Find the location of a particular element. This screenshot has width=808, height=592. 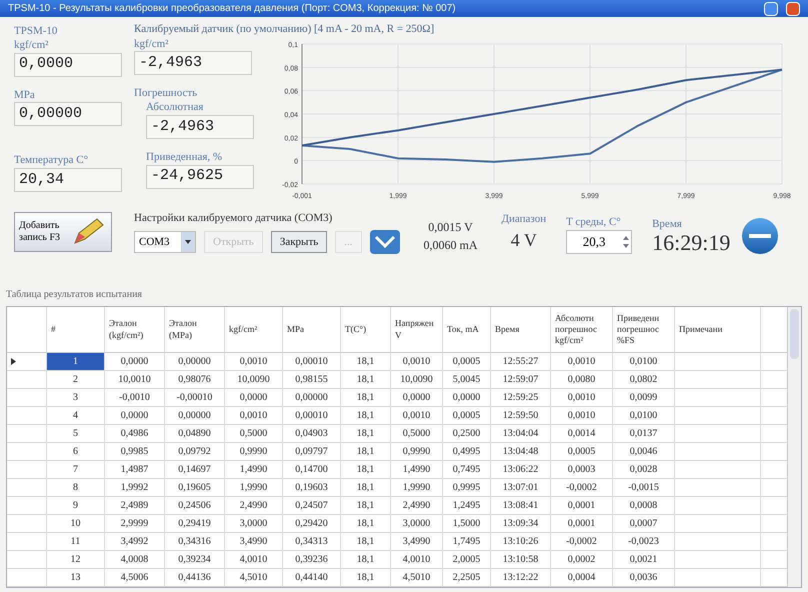

table-cell: 0,19603 is located at coordinates (312, 487).